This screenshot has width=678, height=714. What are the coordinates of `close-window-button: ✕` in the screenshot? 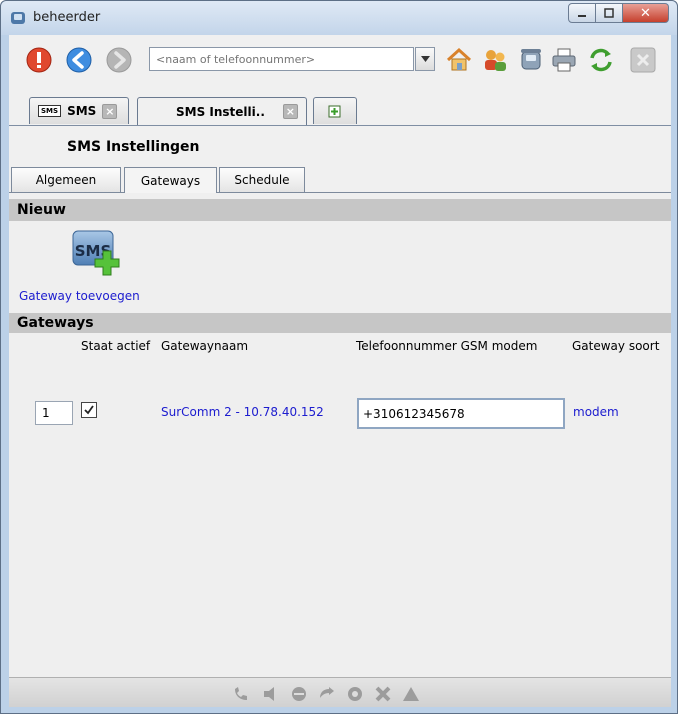 It's located at (646, 13).